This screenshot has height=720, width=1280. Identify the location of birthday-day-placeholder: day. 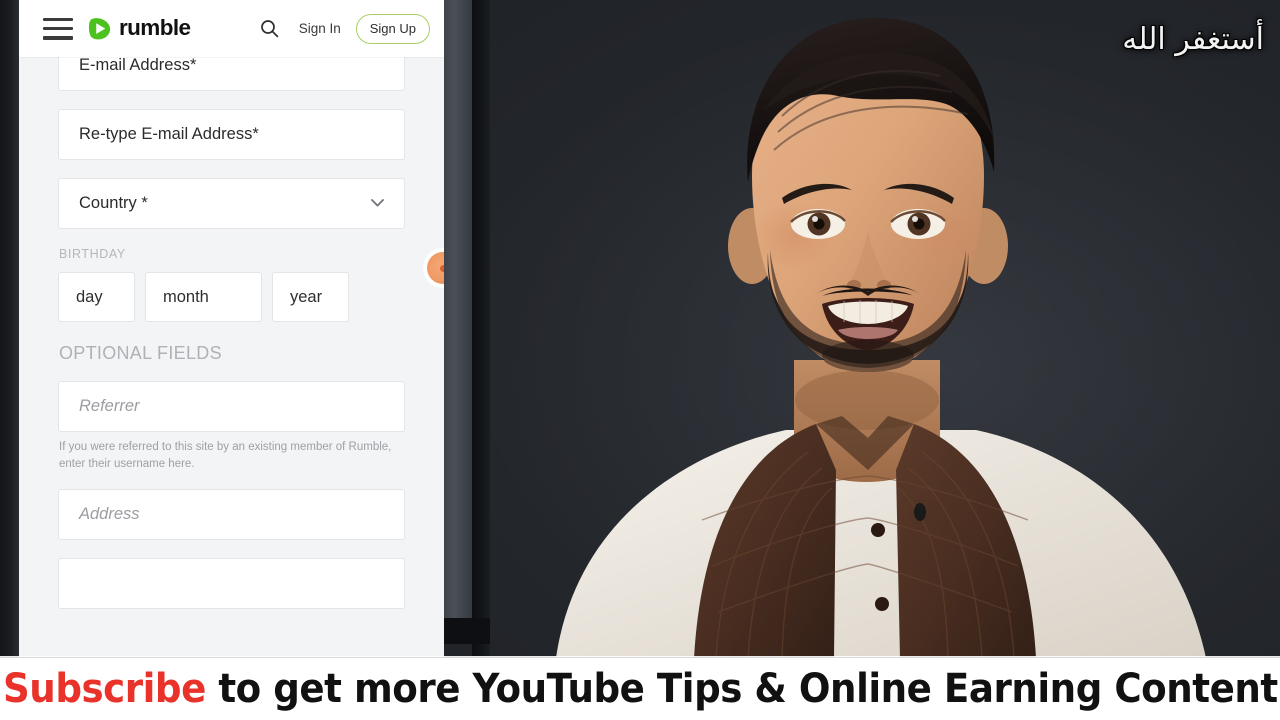
(89, 296).